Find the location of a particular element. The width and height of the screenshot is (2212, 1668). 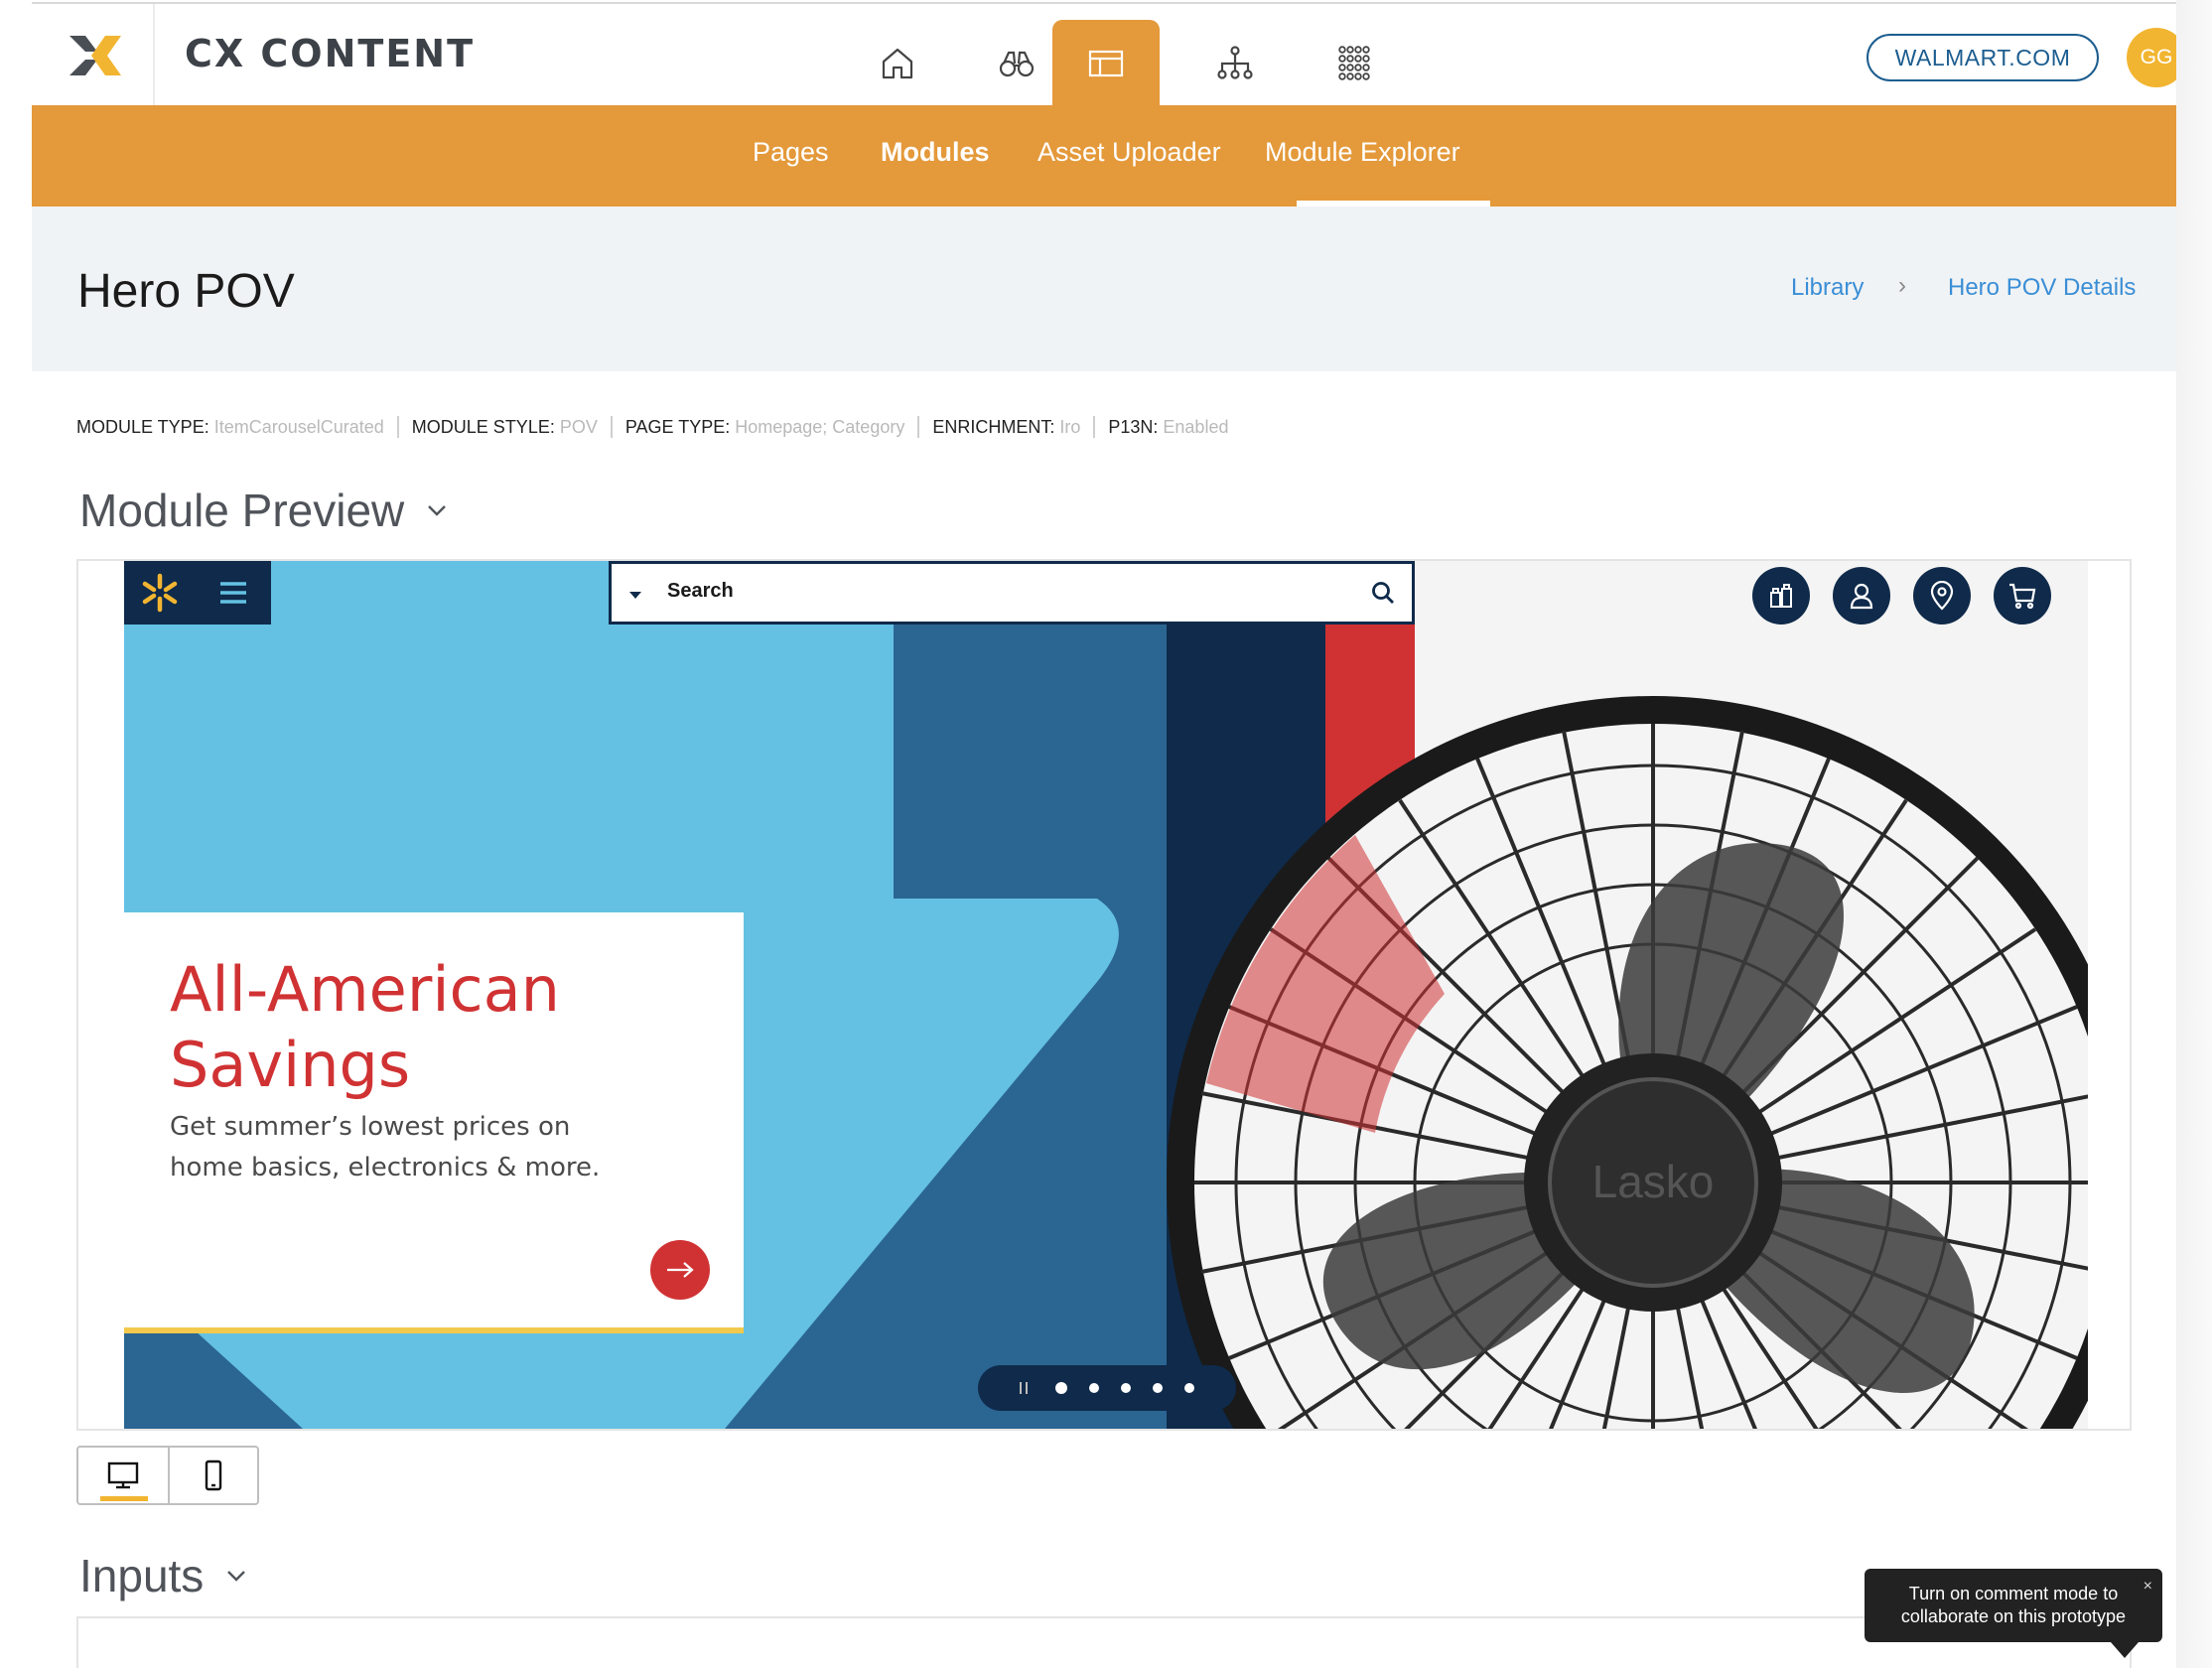

desktop-view-button is located at coordinates (123, 1475).